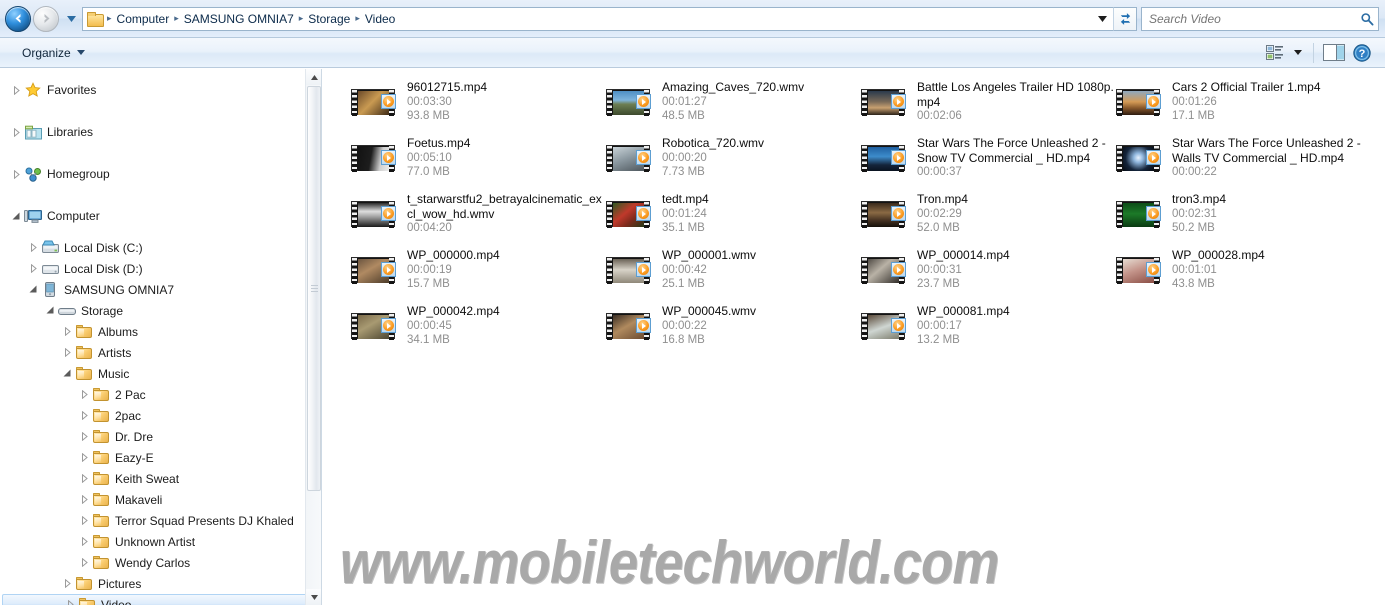 Image resolution: width=1385 pixels, height=605 pixels. What do you see at coordinates (1102, 18) in the screenshot?
I see `address-dropdown-button` at bounding box center [1102, 18].